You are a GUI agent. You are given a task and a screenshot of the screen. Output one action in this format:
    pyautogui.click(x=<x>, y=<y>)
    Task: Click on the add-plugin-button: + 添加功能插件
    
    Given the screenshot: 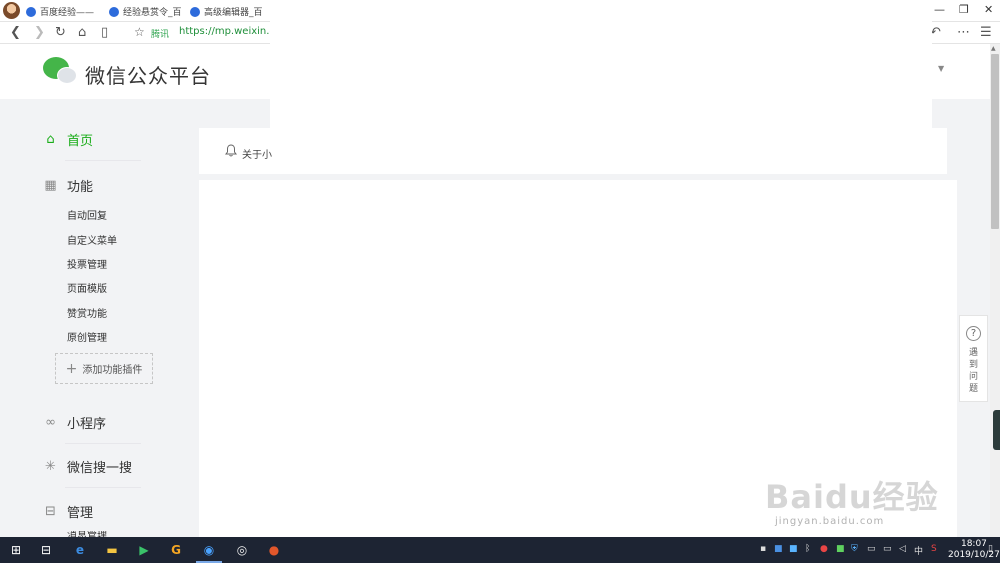 What is the action you would take?
    pyautogui.click(x=104, y=368)
    